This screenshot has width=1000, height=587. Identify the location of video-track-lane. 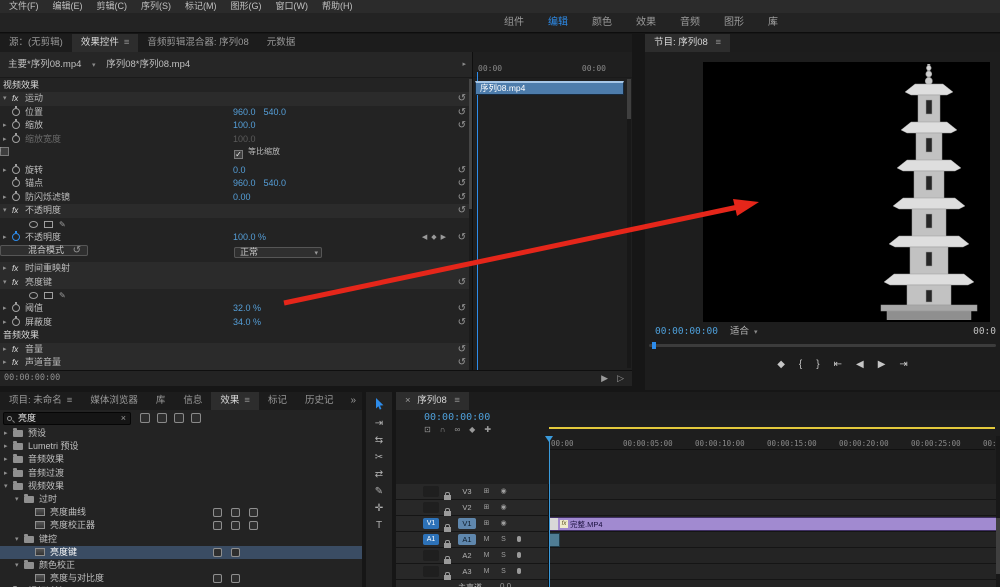
(774, 507).